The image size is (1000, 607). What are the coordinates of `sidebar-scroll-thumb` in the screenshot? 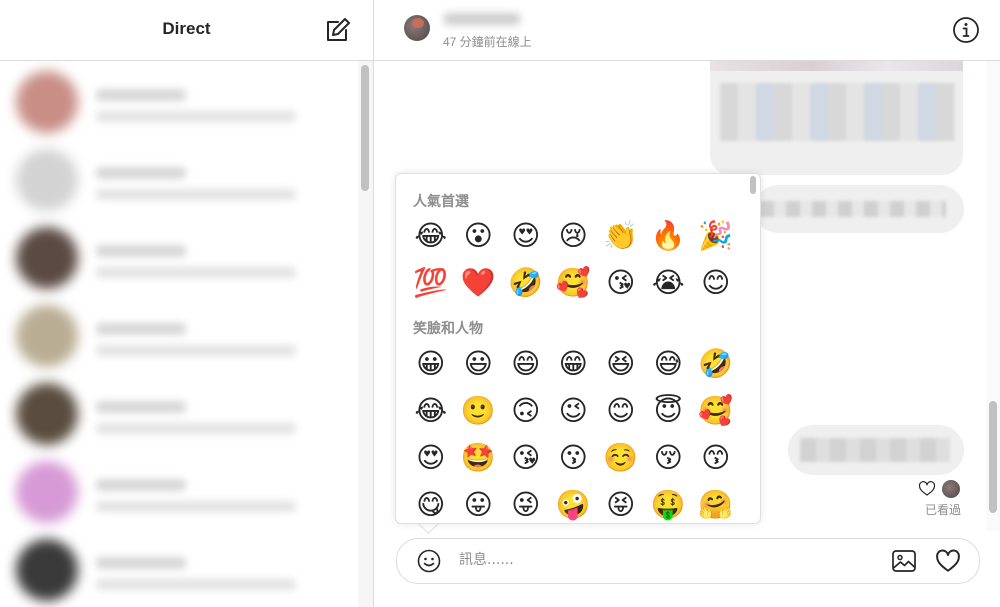 It's located at (365, 128).